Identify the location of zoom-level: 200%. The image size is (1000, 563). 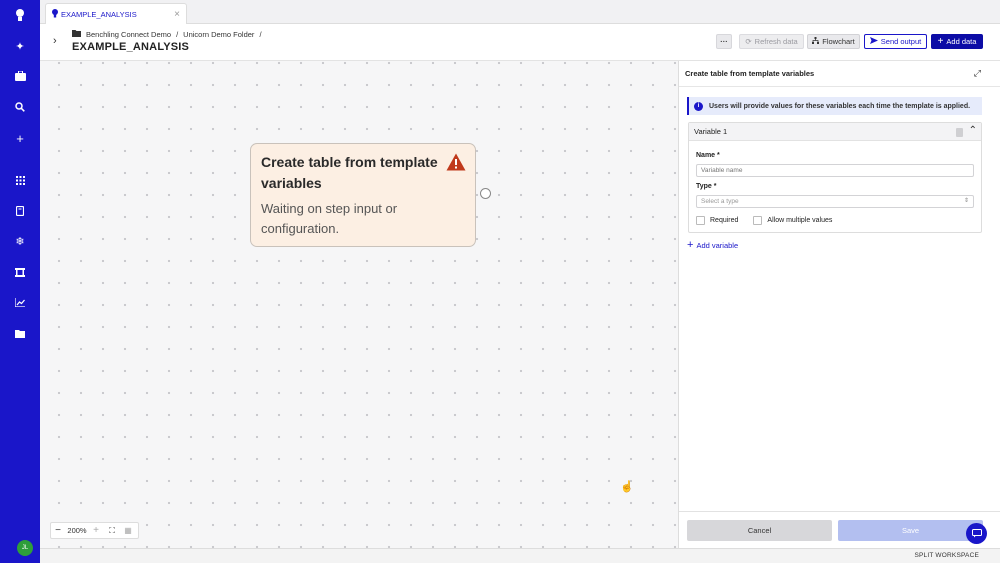
(77, 530).